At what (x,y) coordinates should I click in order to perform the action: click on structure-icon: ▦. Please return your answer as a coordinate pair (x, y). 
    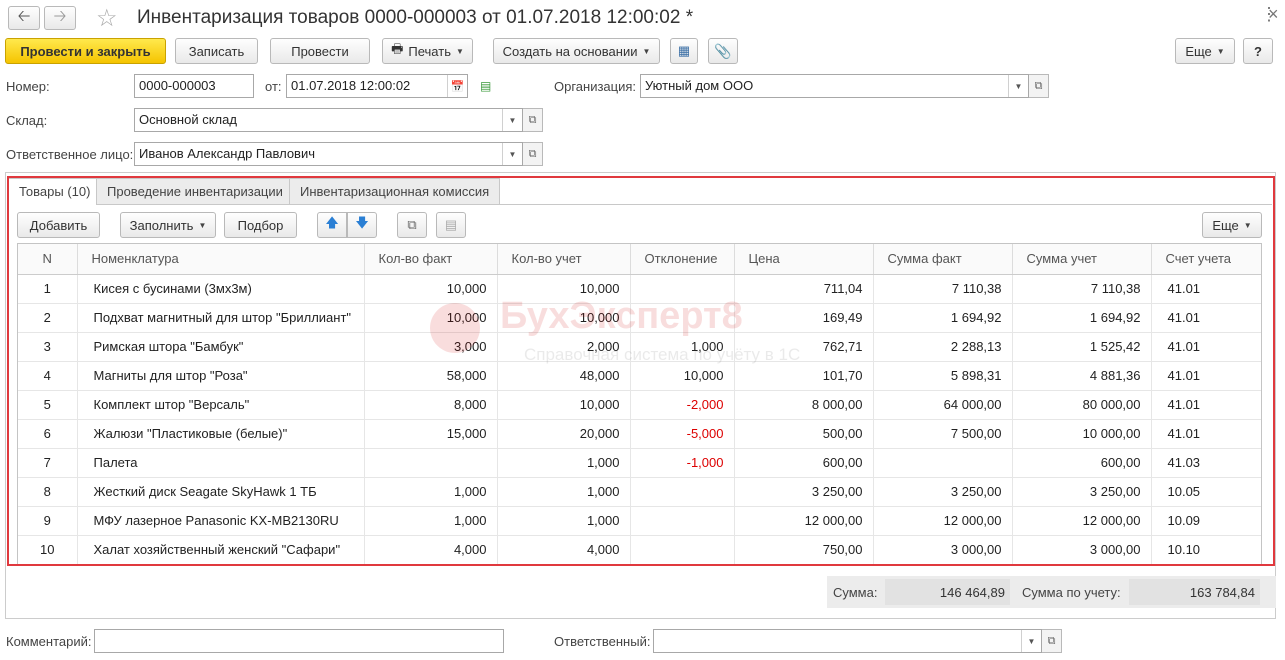
    Looking at the image, I should click on (684, 50).